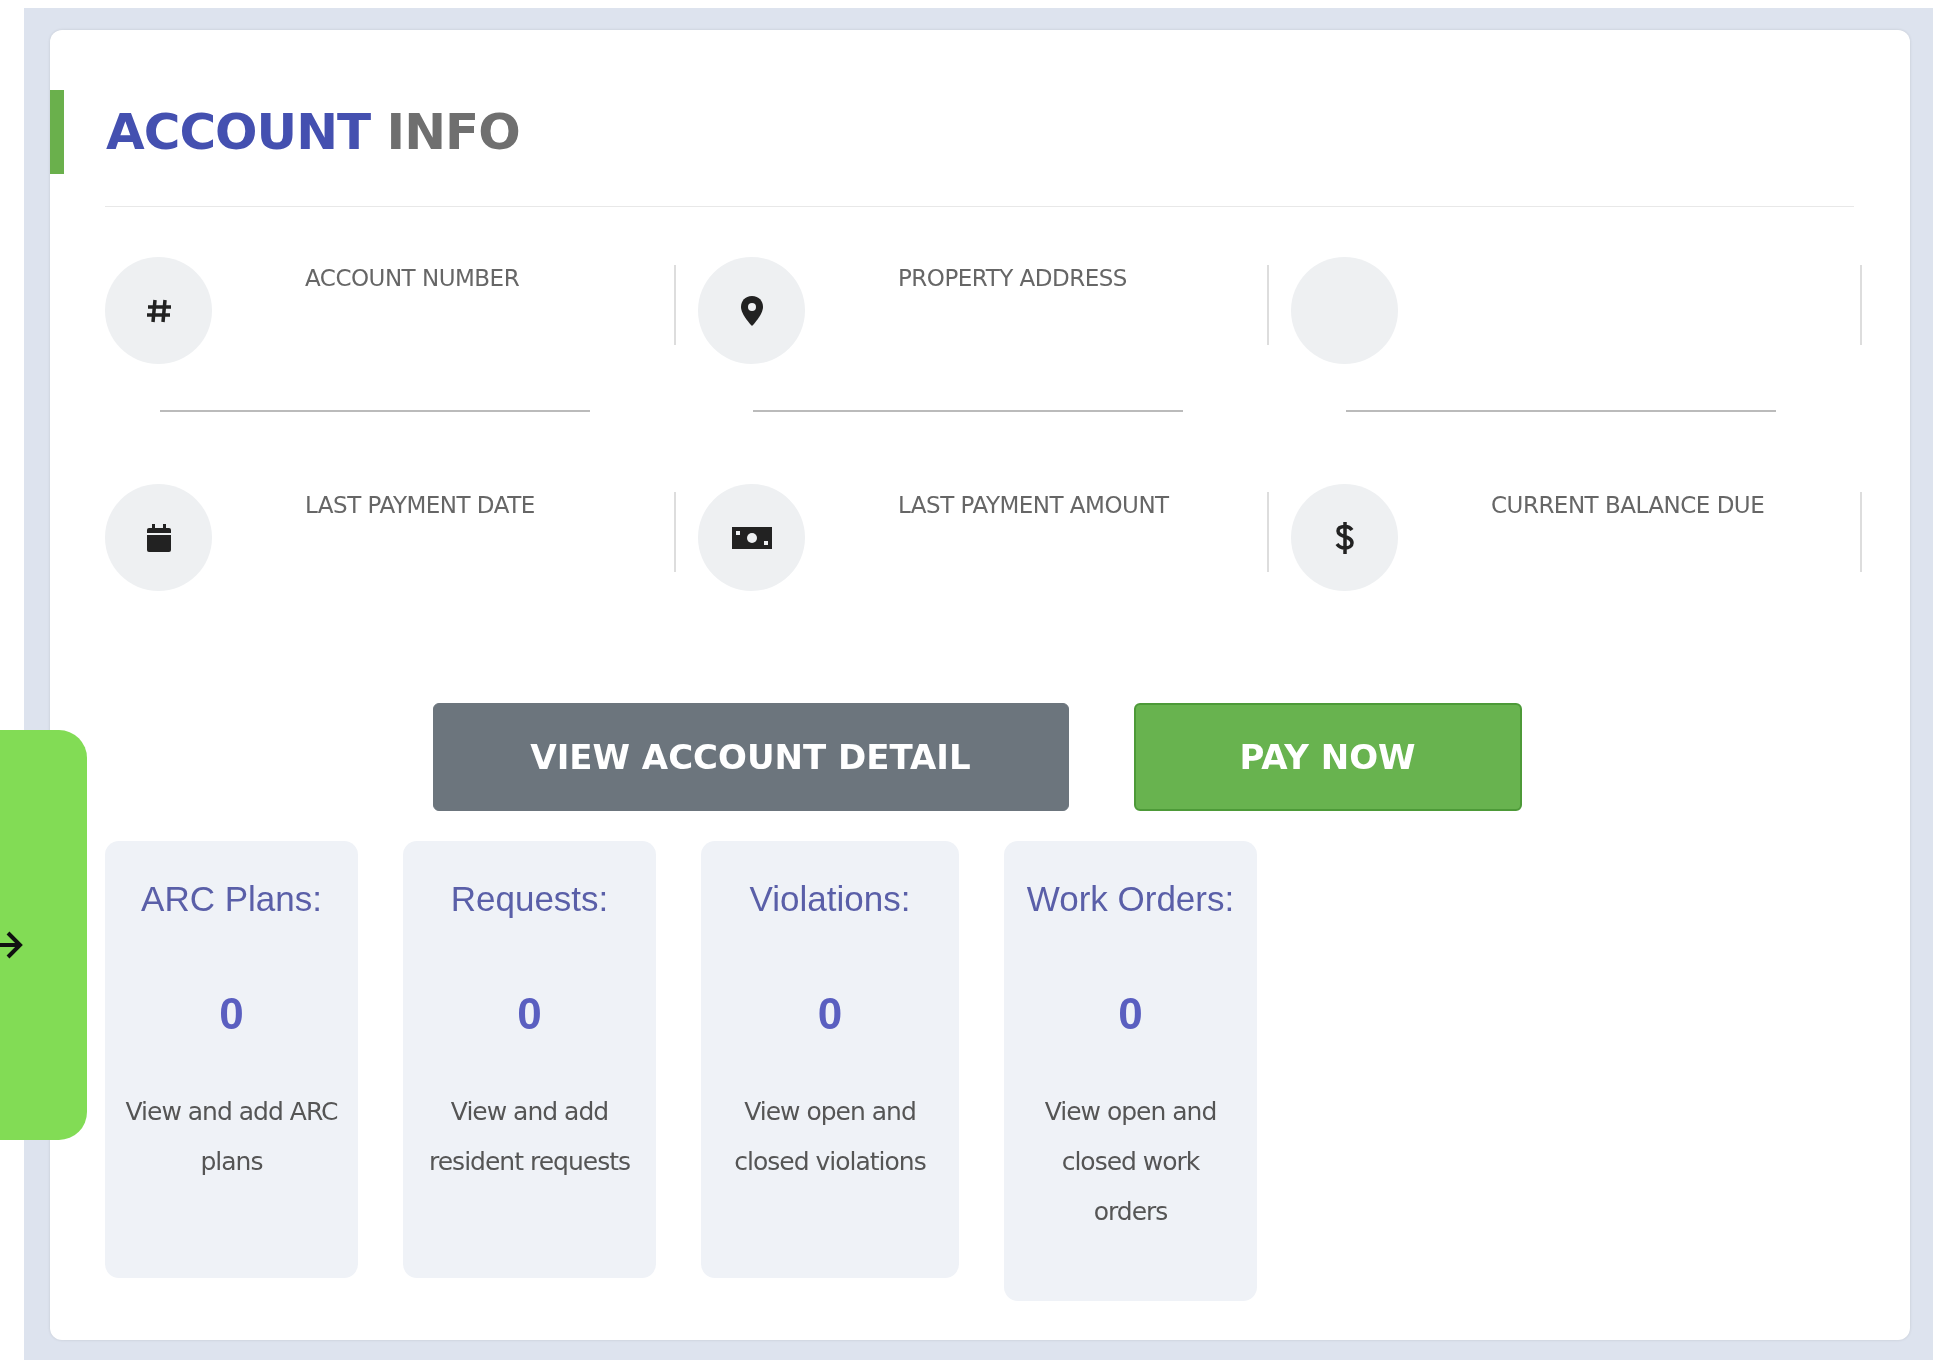 The image size is (1933, 1360). What do you see at coordinates (231, 899) in the screenshot?
I see `stat-title: ARC Plans:` at bounding box center [231, 899].